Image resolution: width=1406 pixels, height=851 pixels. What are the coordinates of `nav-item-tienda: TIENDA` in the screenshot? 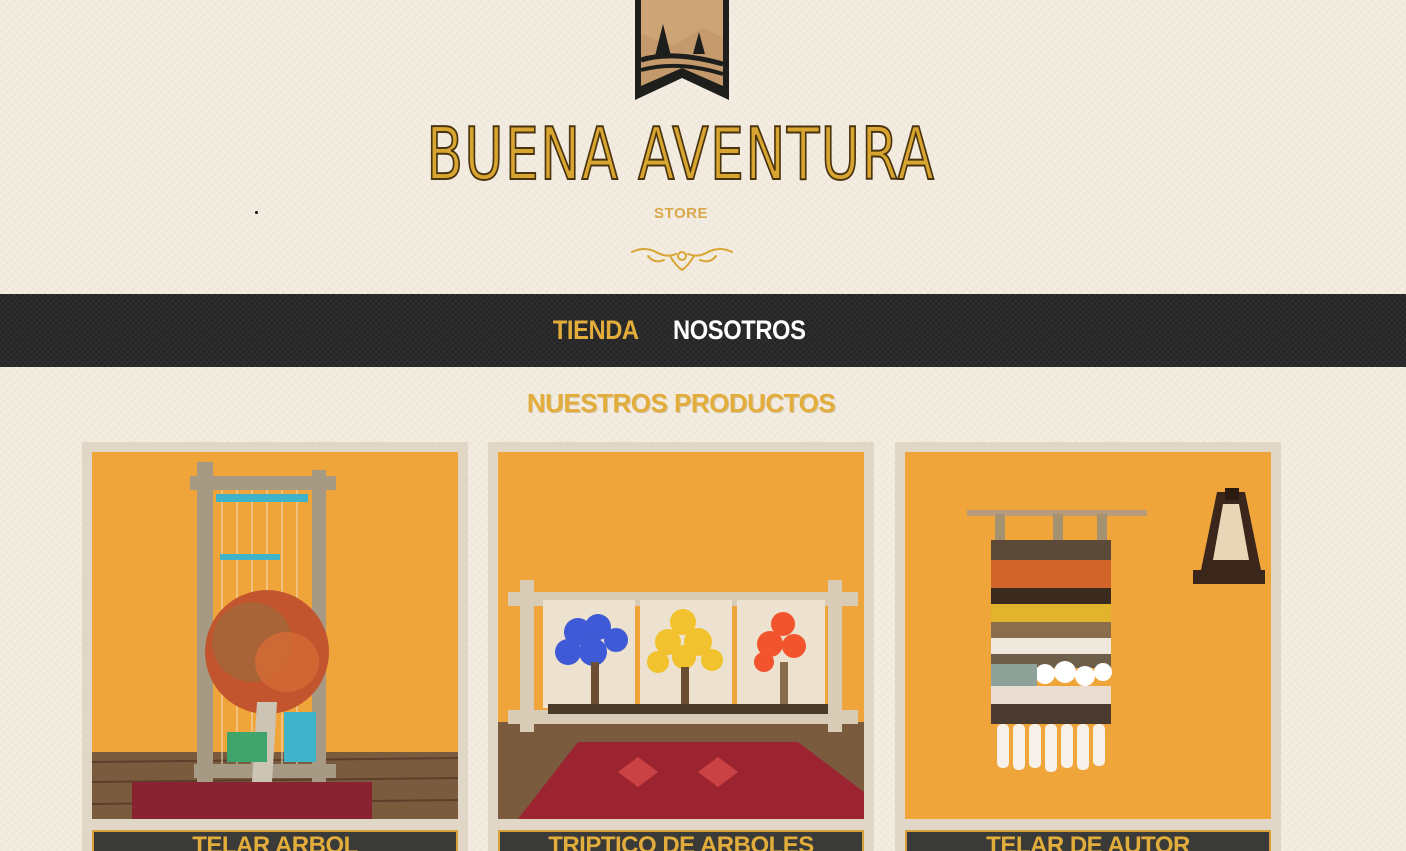 It's located at (596, 330).